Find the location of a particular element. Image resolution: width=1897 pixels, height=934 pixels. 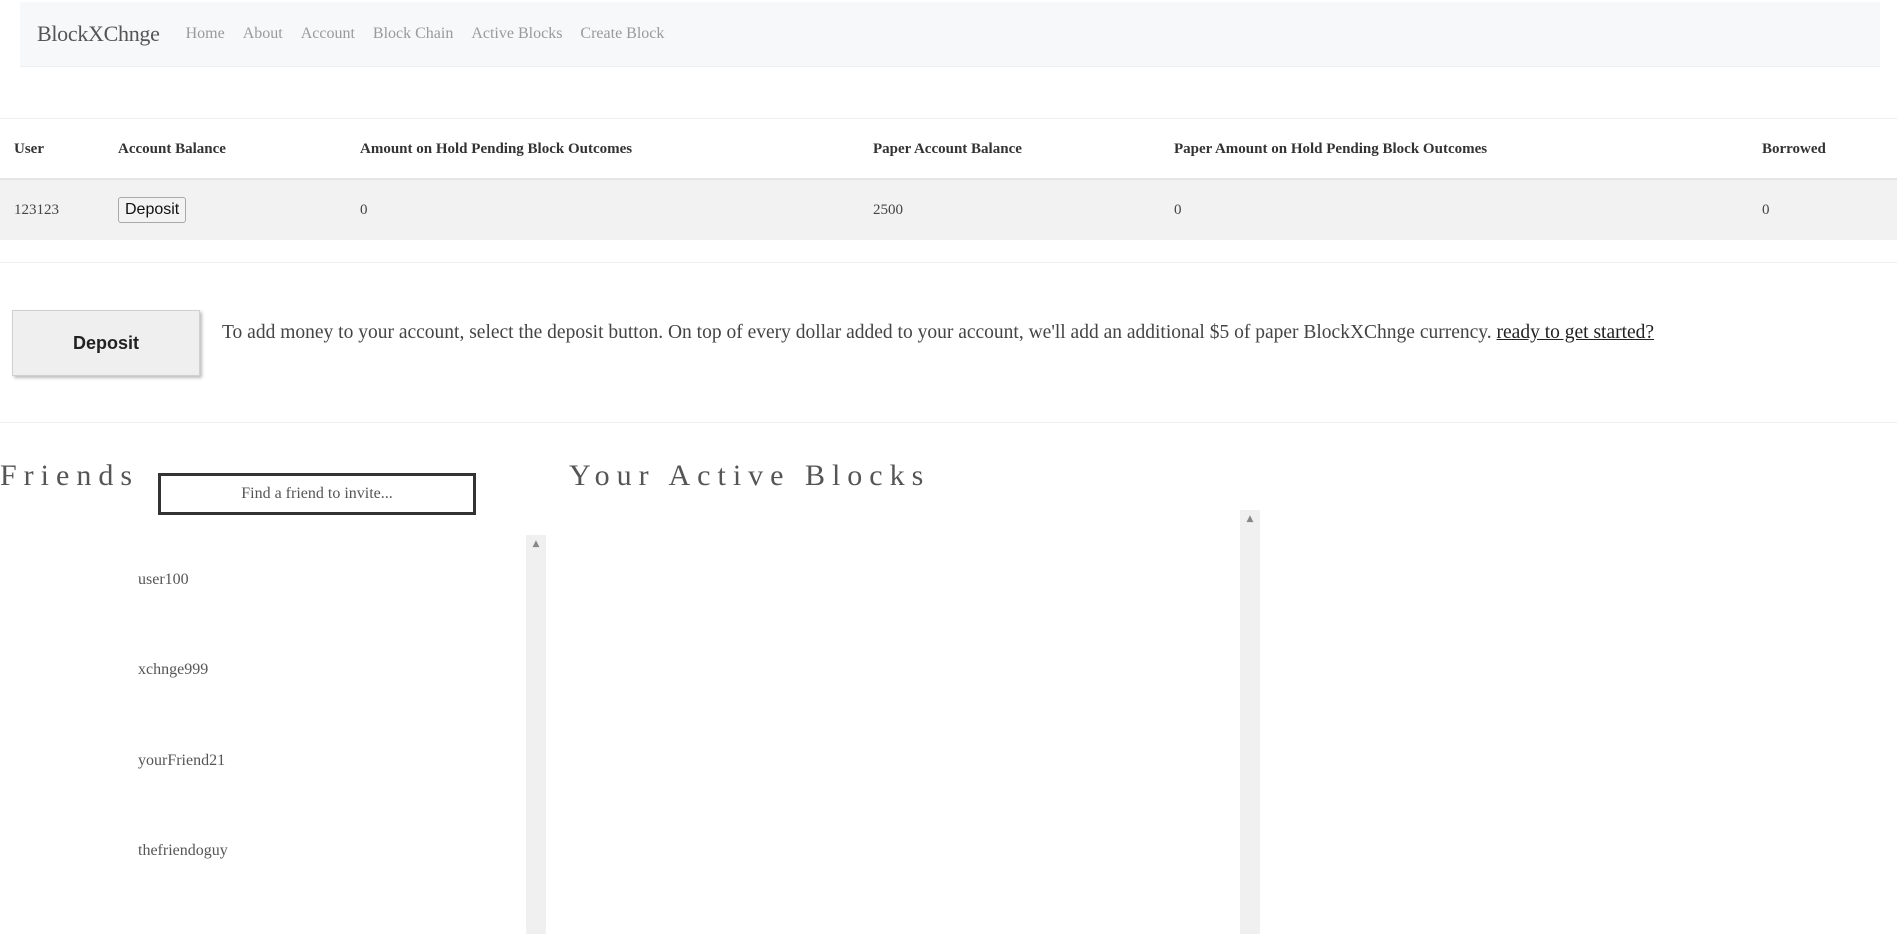

friend-search-input is located at coordinates (317, 494).